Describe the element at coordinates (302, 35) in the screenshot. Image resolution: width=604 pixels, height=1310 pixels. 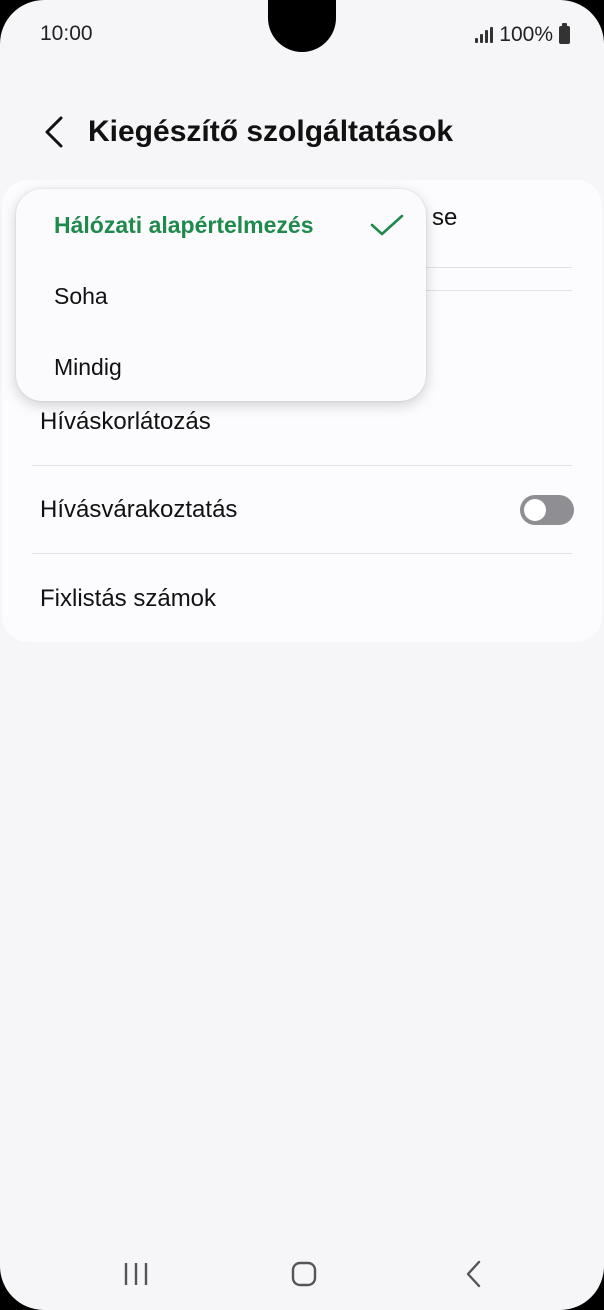
I see `status-bar: 10:00 100%` at that location.